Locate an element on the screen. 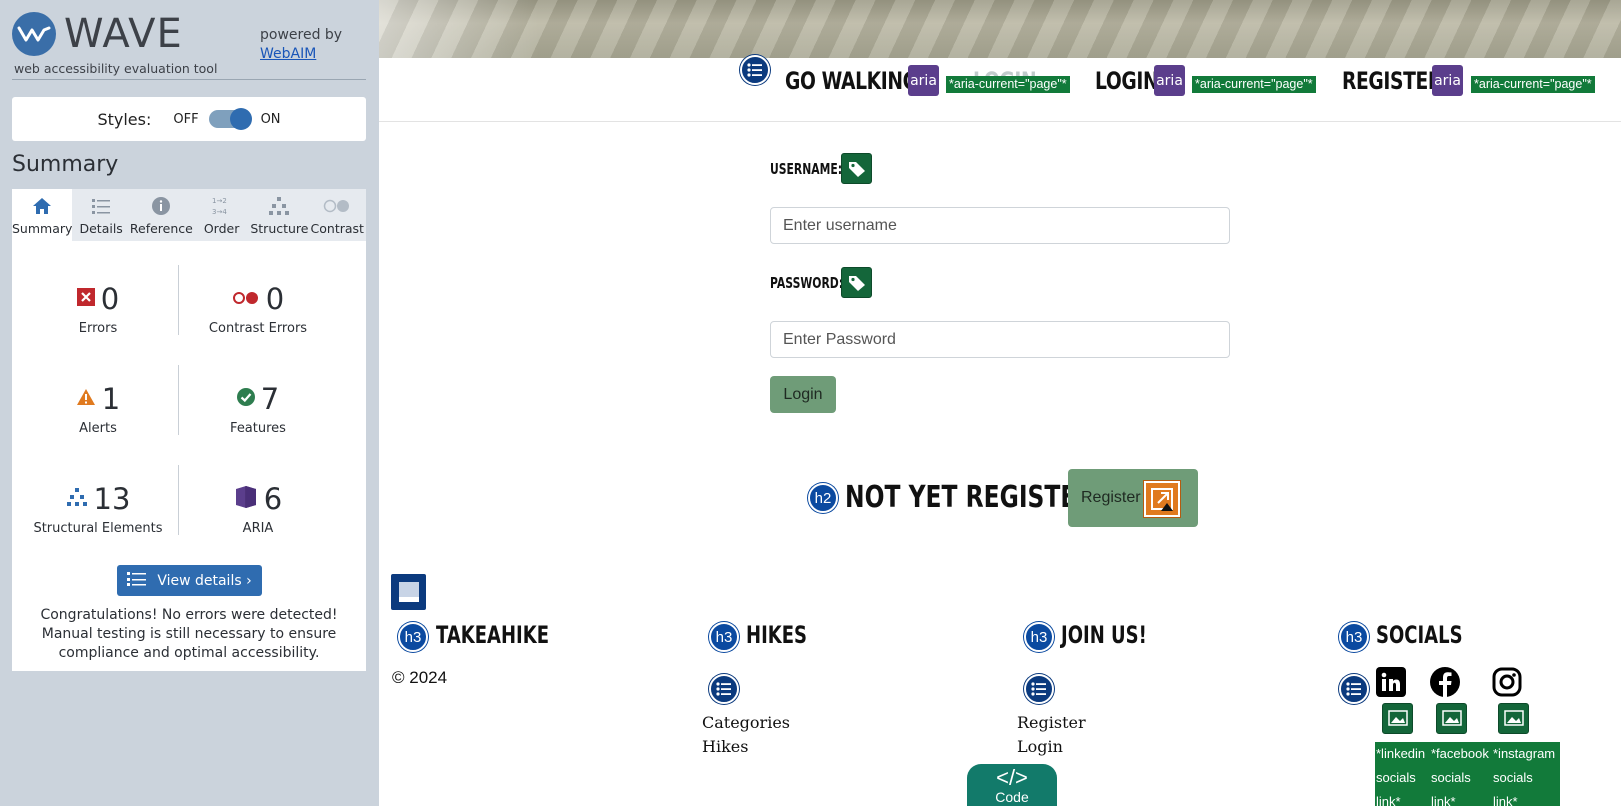 The width and height of the screenshot is (1621, 806). stat-alerts: 1 Alerts is located at coordinates (98, 408).